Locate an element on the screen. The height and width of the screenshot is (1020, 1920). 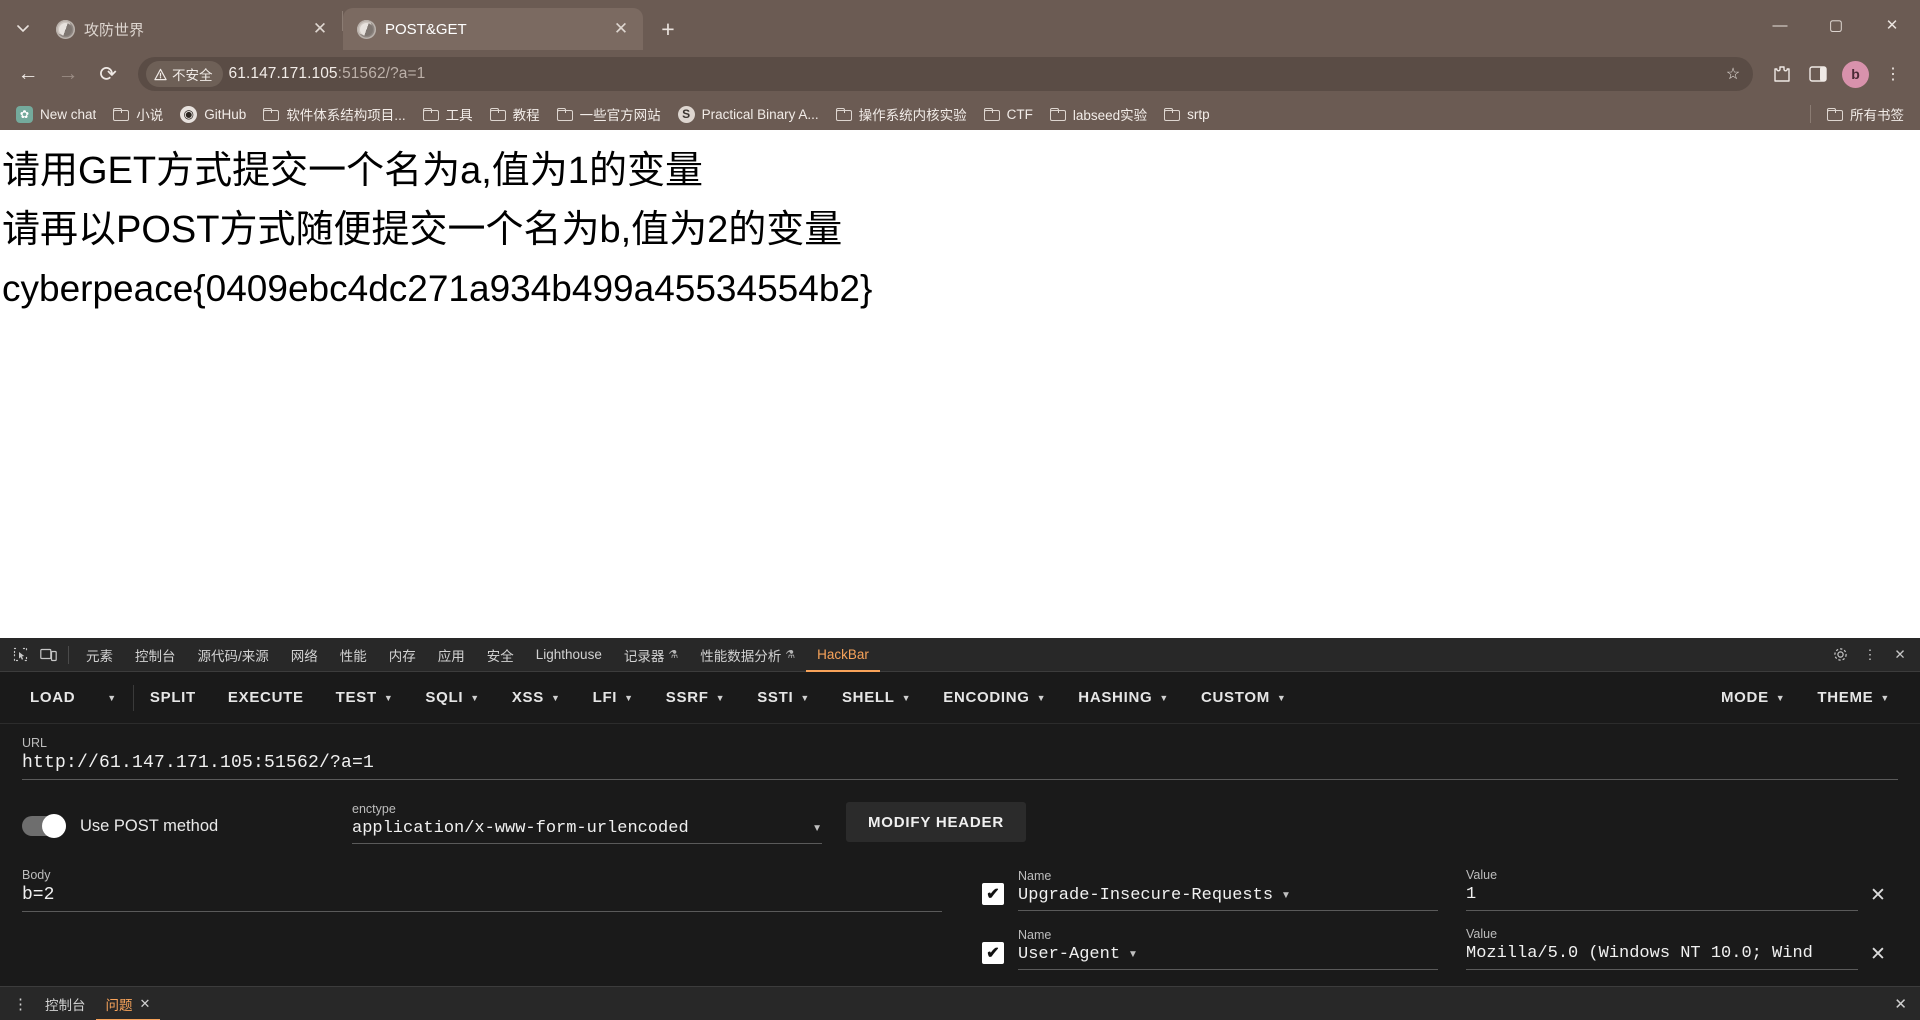
settings-gear-icon is located at coordinates (1840, 655).